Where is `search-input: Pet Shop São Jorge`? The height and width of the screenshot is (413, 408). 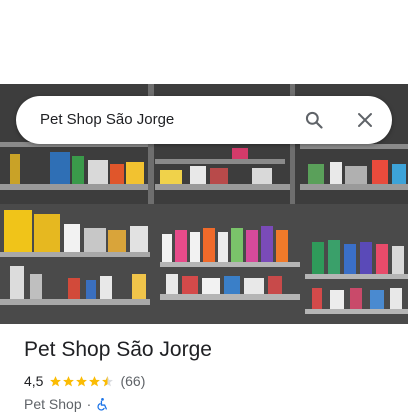
search-input: Pet Shop São Jorge is located at coordinates (107, 120).